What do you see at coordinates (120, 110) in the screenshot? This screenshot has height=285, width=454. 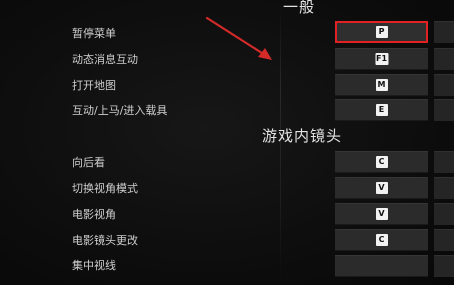 I see `row-label-interact-mount: 互动/上马/进入载具` at bounding box center [120, 110].